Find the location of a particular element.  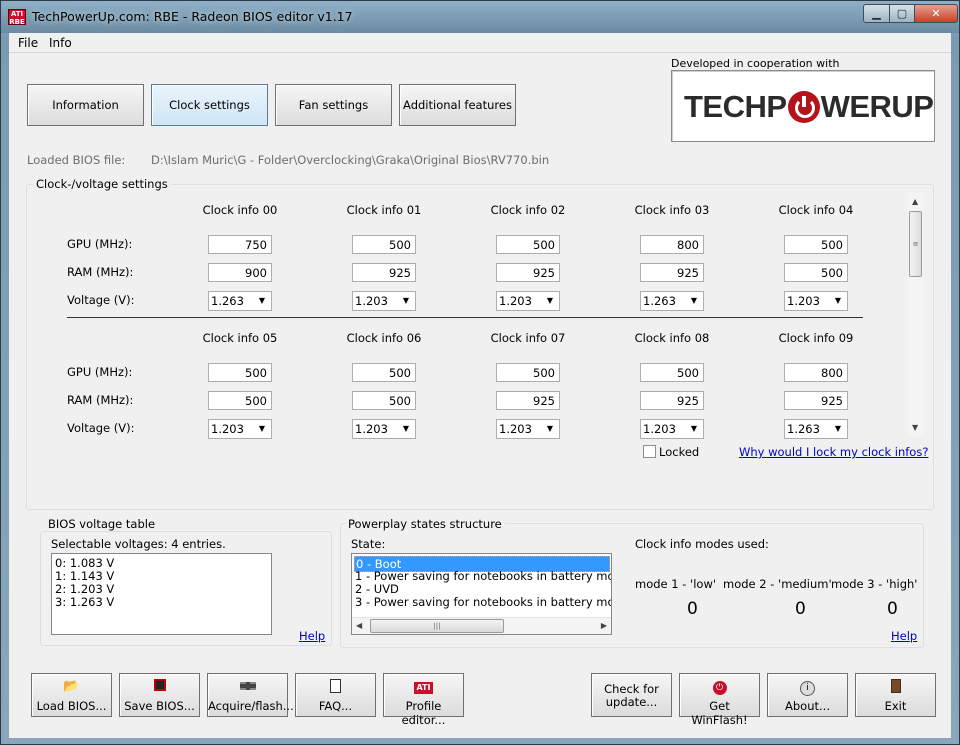

powerplay-help-link: Help is located at coordinates (904, 636).